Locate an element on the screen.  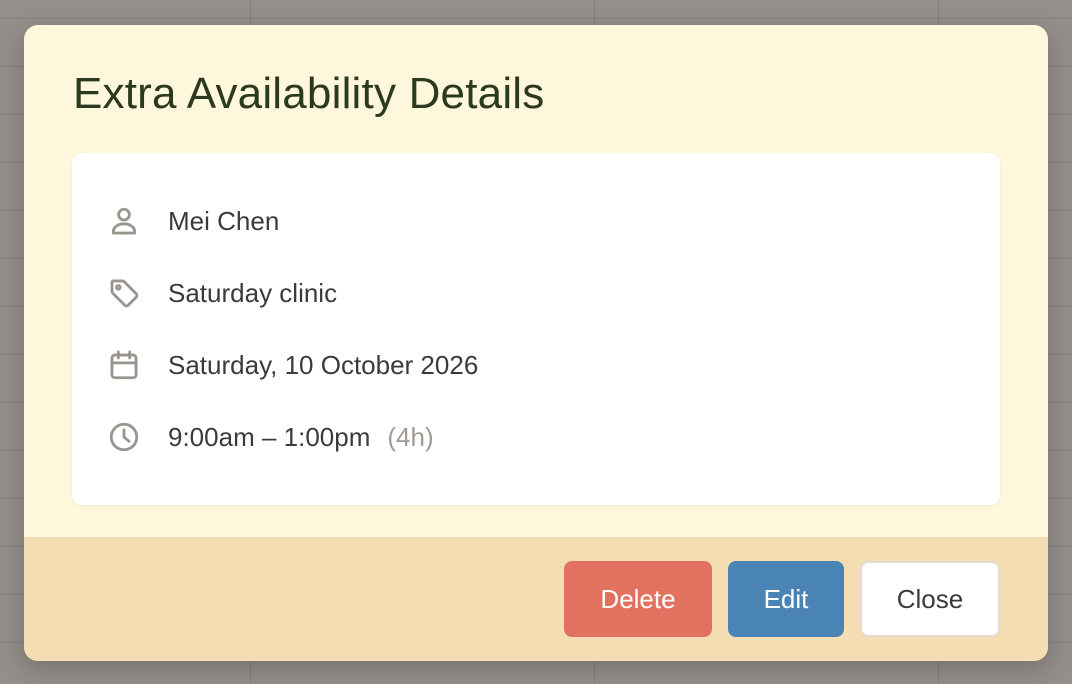
detail-row-date: Saturday, 10 October 2026 is located at coordinates (291, 365).